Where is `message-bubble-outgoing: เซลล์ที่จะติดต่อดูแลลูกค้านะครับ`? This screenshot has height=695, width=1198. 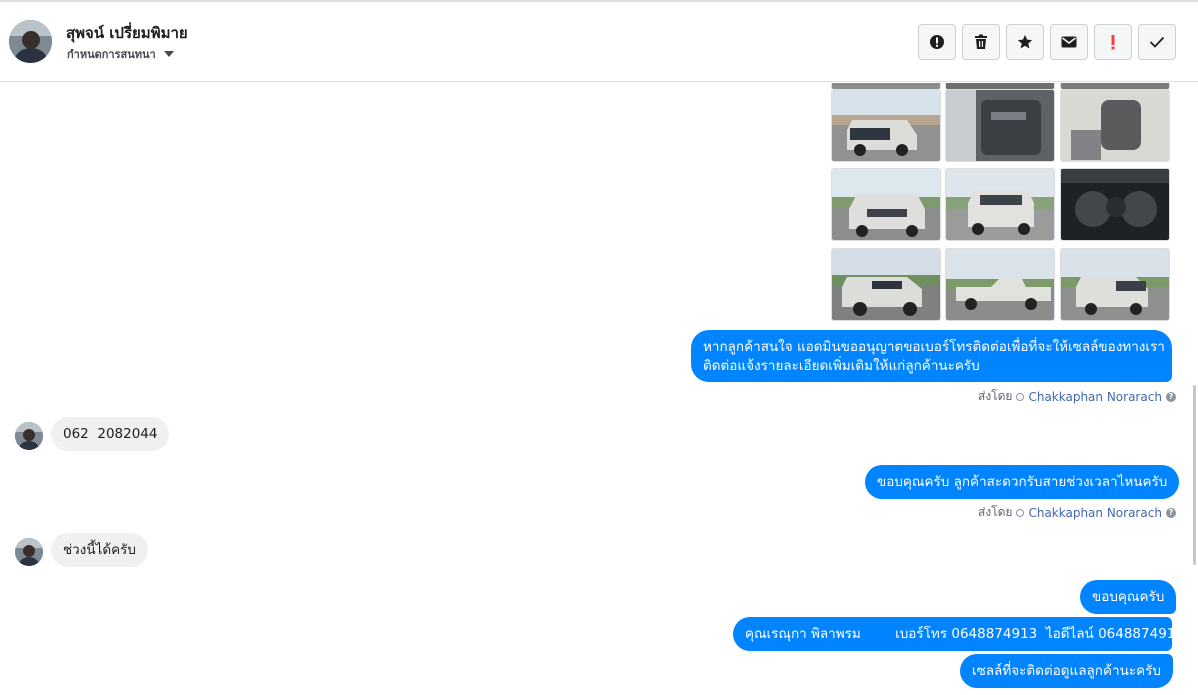 message-bubble-outgoing: เซลล์ที่จะติดต่อดูแลลูกค้านะครับ is located at coordinates (1066, 671).